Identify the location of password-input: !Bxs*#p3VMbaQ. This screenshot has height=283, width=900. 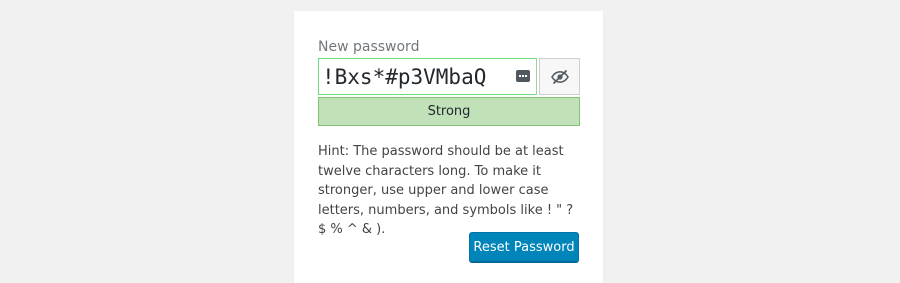
(427, 76).